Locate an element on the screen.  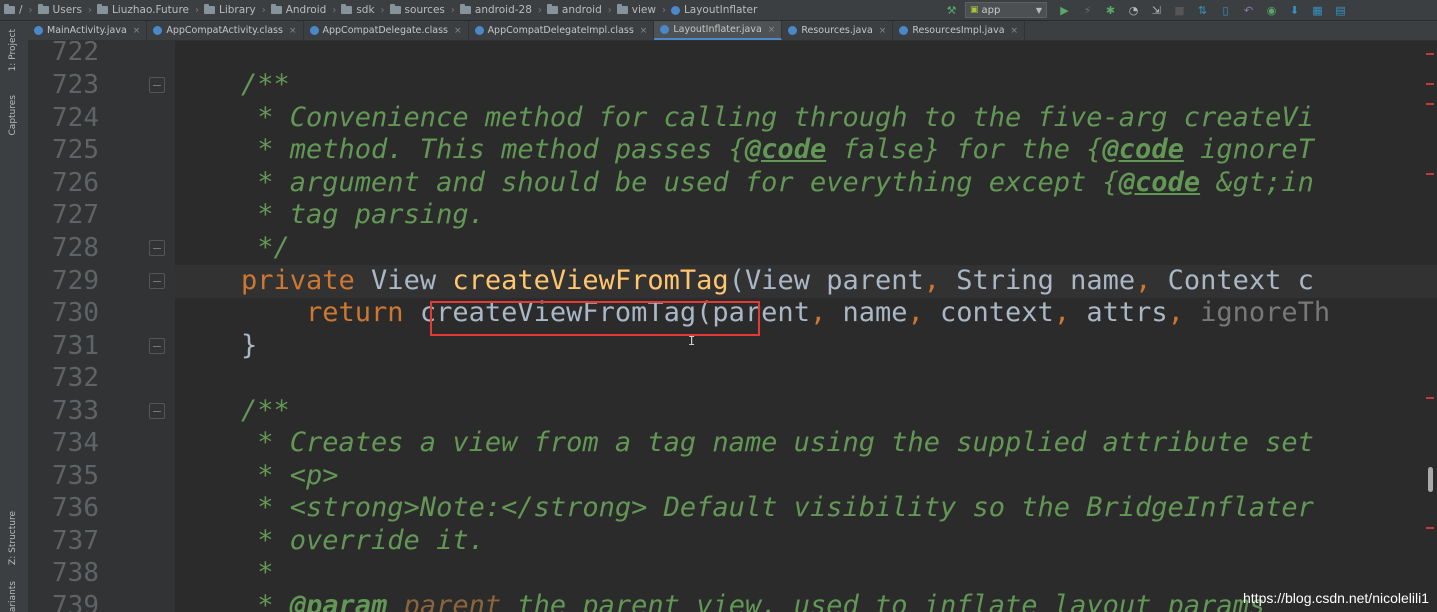
device-icon: ▯ is located at coordinates (1225, 10).